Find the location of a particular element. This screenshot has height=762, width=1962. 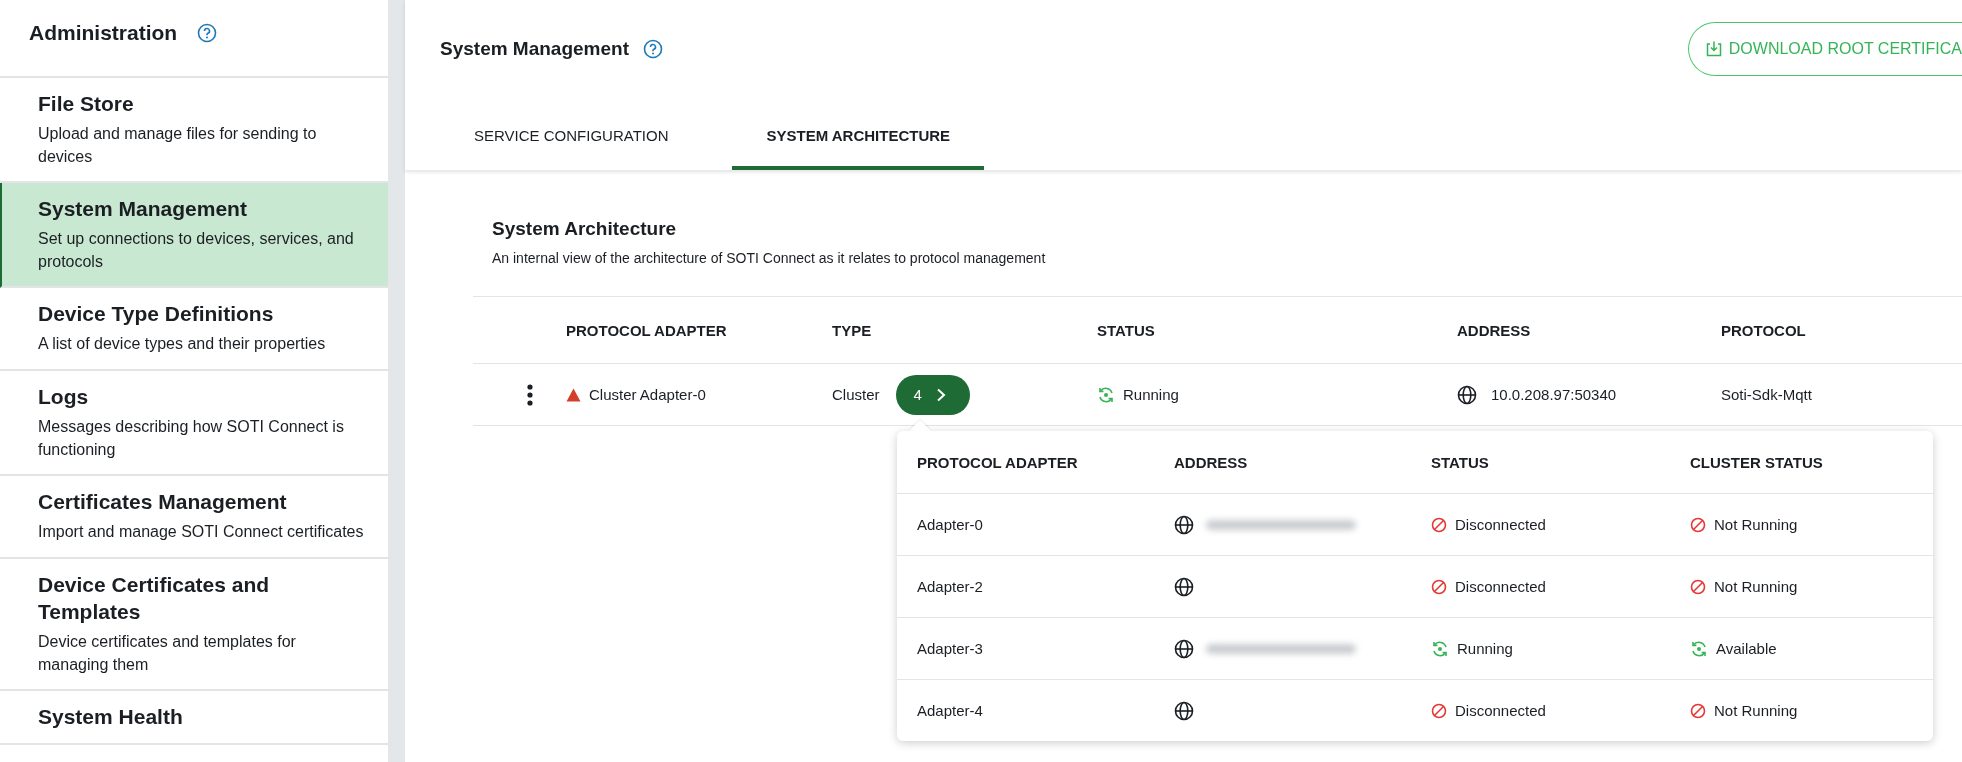

item-description: Device certificates and templates for managing them is located at coordinates (167, 653).